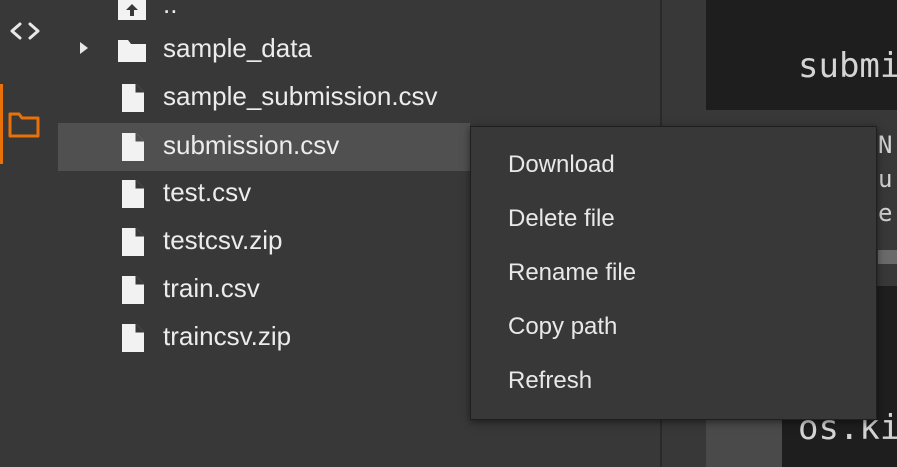  What do you see at coordinates (25, 31) in the screenshot?
I see `code-brackets-icon` at bounding box center [25, 31].